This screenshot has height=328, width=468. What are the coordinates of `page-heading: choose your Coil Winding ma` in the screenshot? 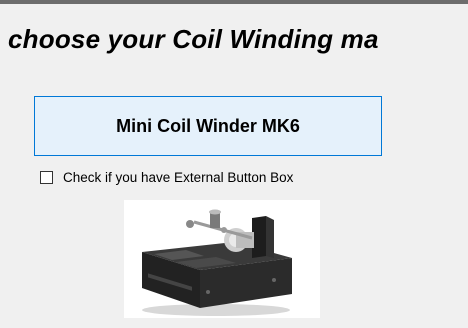 It's located at (193, 39).